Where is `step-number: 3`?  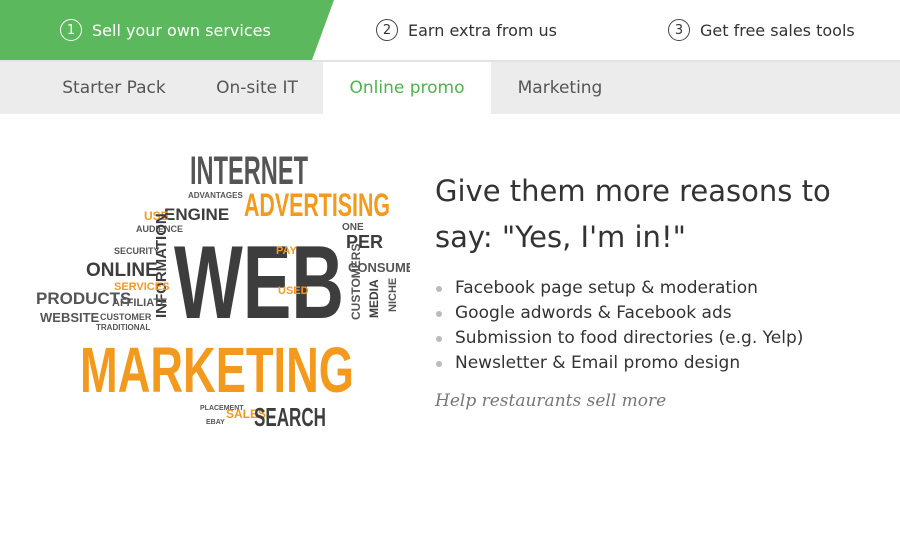 step-number: 3 is located at coordinates (679, 30).